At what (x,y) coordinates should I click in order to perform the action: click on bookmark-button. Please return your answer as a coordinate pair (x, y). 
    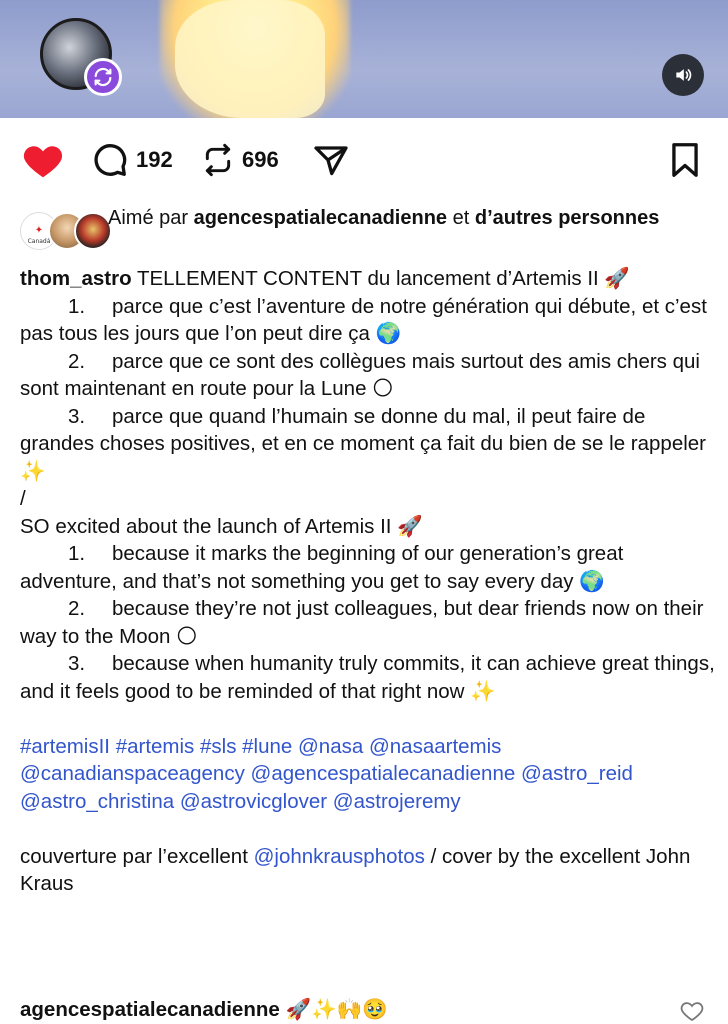
    Looking at the image, I should click on (685, 160).